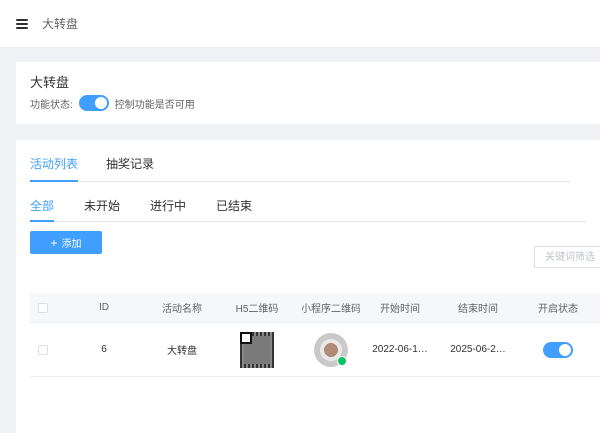  What do you see at coordinates (104, 349) in the screenshot?
I see `row-id: 6` at bounding box center [104, 349].